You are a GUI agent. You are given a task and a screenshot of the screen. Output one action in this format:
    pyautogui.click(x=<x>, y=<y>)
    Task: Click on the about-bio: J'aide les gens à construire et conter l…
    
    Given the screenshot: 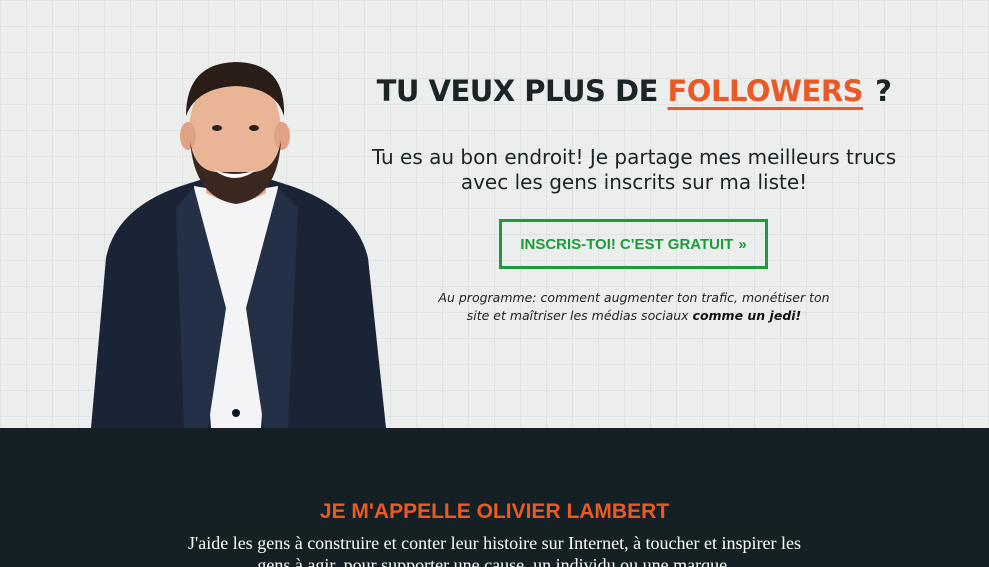 What is the action you would take?
    pyautogui.click(x=494, y=549)
    